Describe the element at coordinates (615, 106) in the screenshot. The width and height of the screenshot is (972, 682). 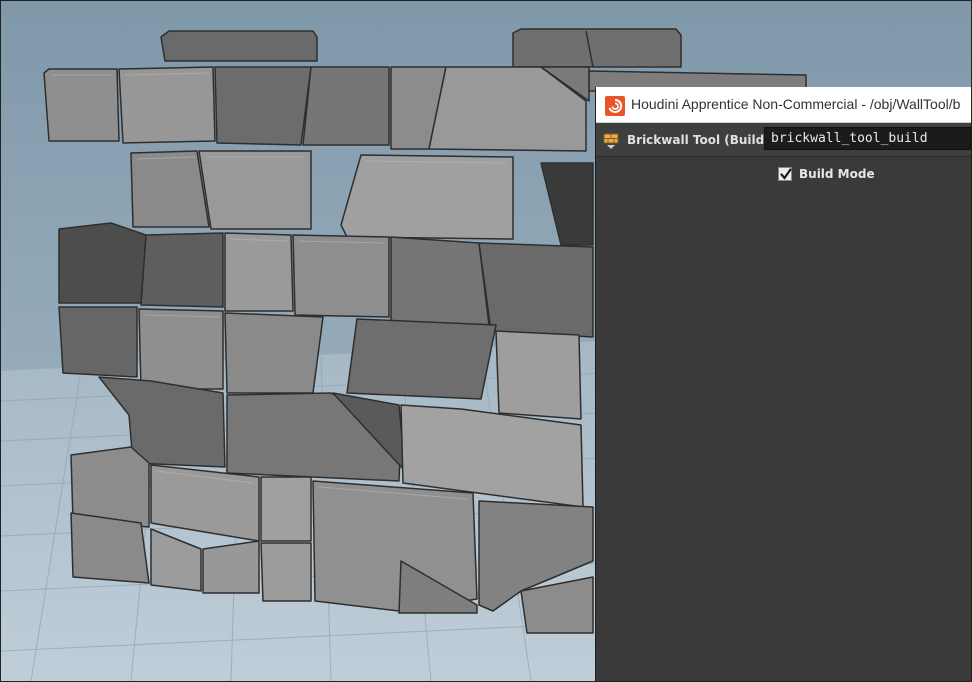
I see `houdini-swirl-icon` at that location.